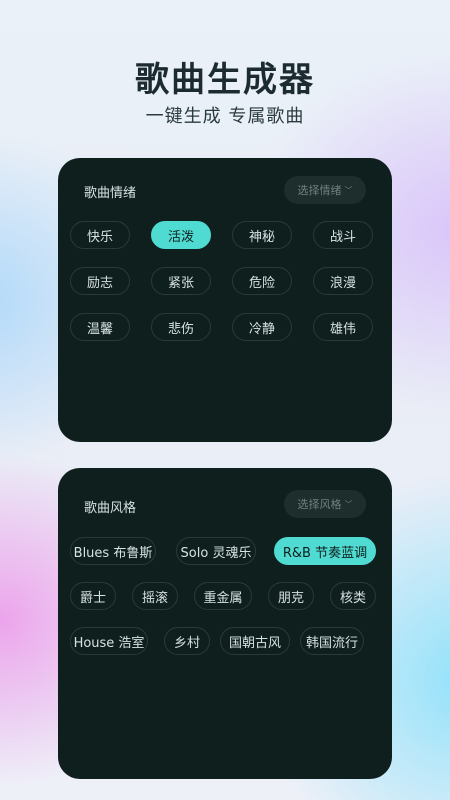  What do you see at coordinates (343, 327) in the screenshot?
I see `mood-chip-xiongwei: 雄伟` at bounding box center [343, 327].